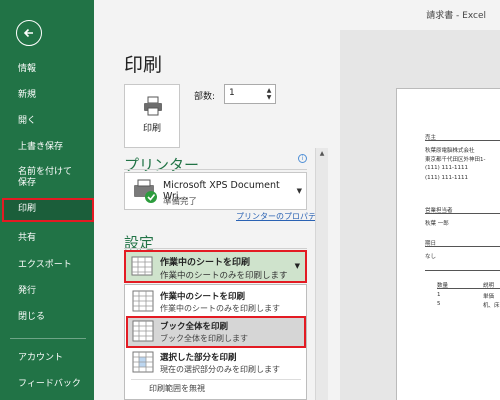  What do you see at coordinates (456, 16) in the screenshot?
I see `window-title: 請求書 - Excel` at bounding box center [456, 16].